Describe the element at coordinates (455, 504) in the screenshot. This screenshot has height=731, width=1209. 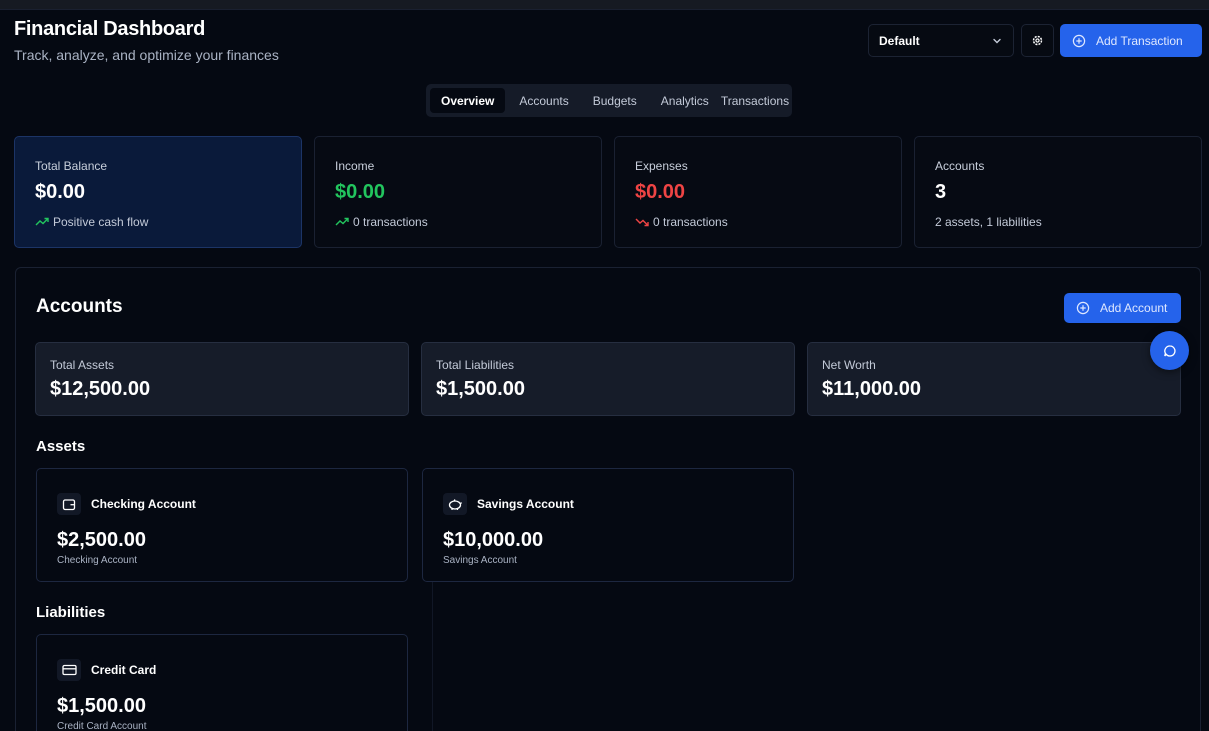
I see `piggy-bank-icon` at that location.